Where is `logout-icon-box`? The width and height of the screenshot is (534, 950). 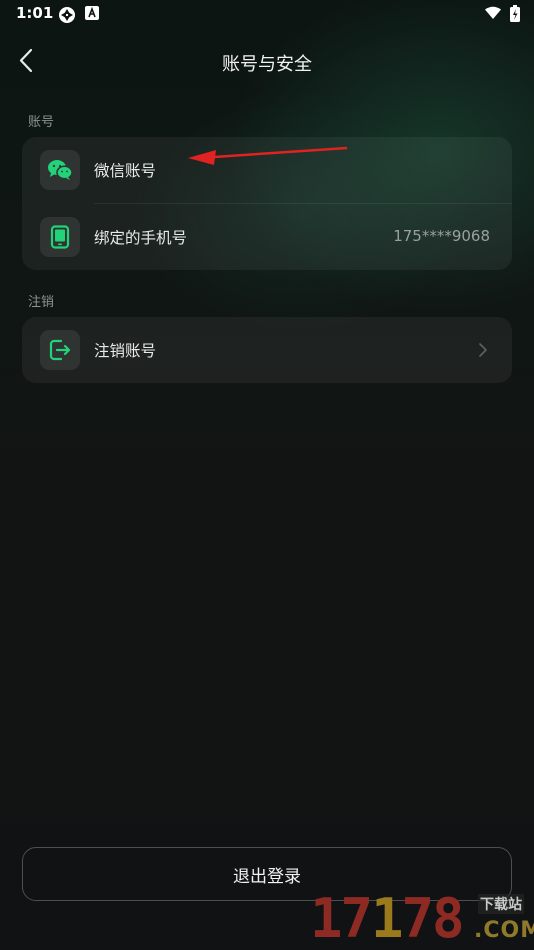 logout-icon-box is located at coordinates (60, 350).